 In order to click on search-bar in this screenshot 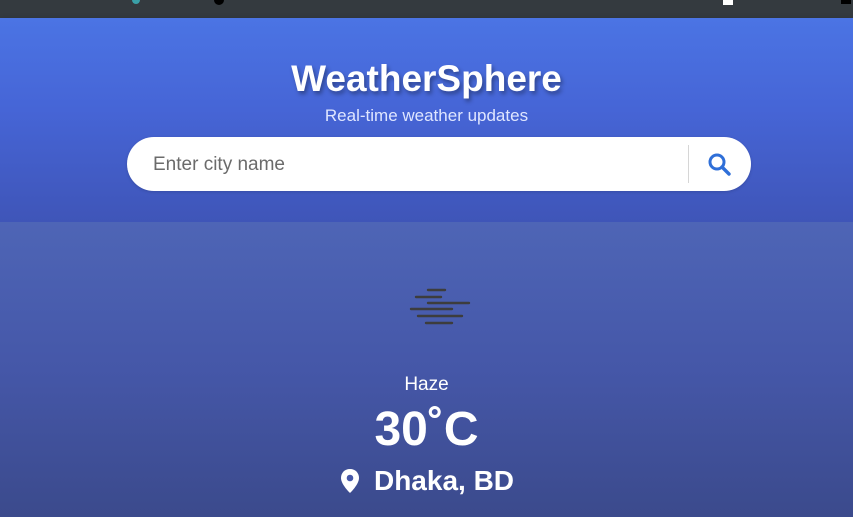, I will do `click(439, 164)`.